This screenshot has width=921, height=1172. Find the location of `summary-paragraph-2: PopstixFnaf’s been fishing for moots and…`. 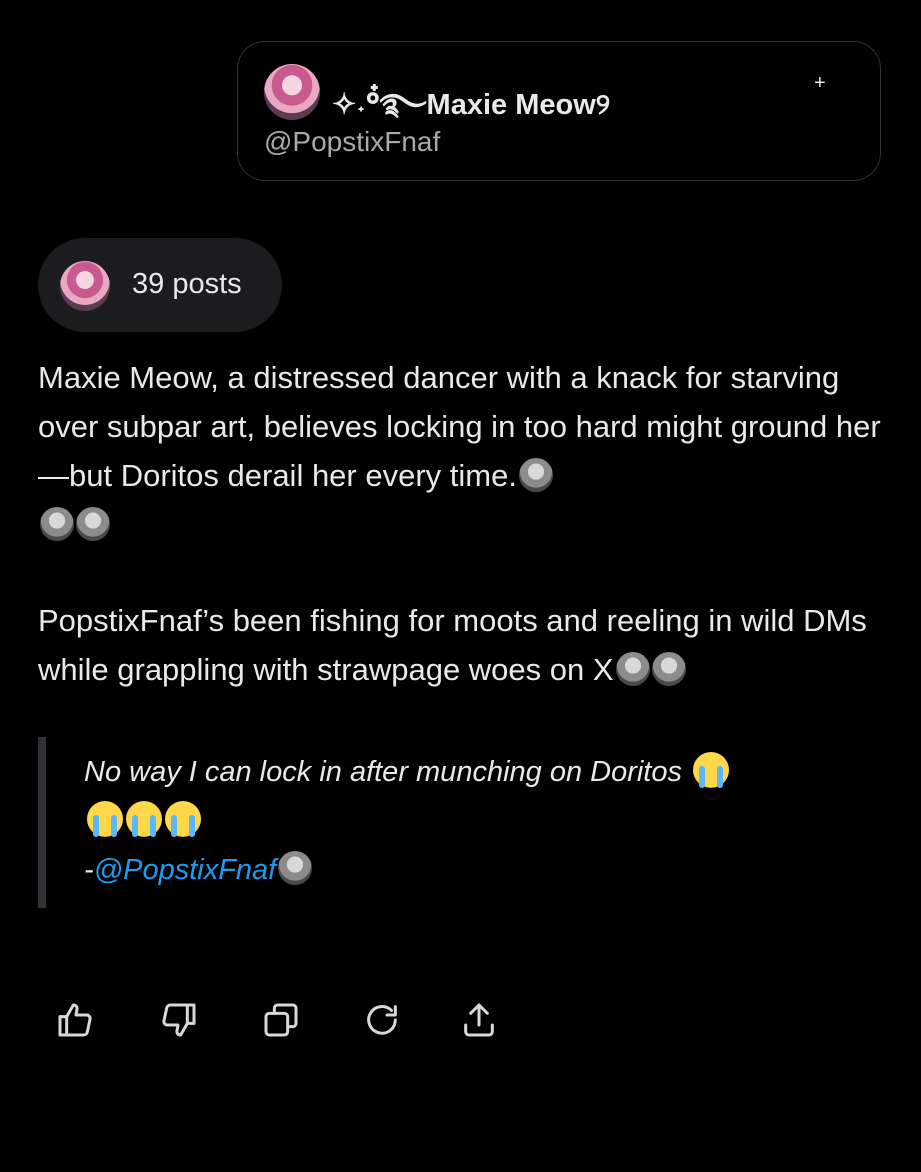

summary-paragraph-2: PopstixFnaf’s been fishing for moots and… is located at coordinates (463, 645).